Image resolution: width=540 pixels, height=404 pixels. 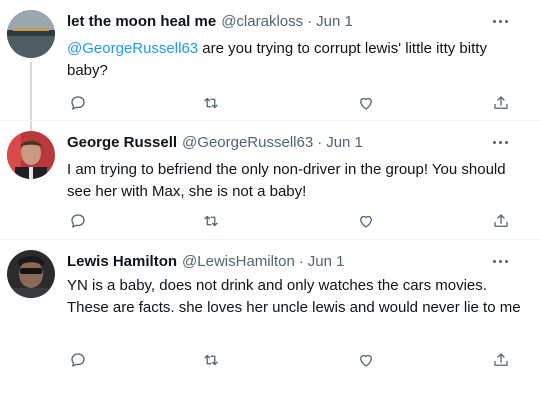 I want to click on tweet-header: let the moon heal me @clarakloss · Jun 1, so click(x=210, y=21).